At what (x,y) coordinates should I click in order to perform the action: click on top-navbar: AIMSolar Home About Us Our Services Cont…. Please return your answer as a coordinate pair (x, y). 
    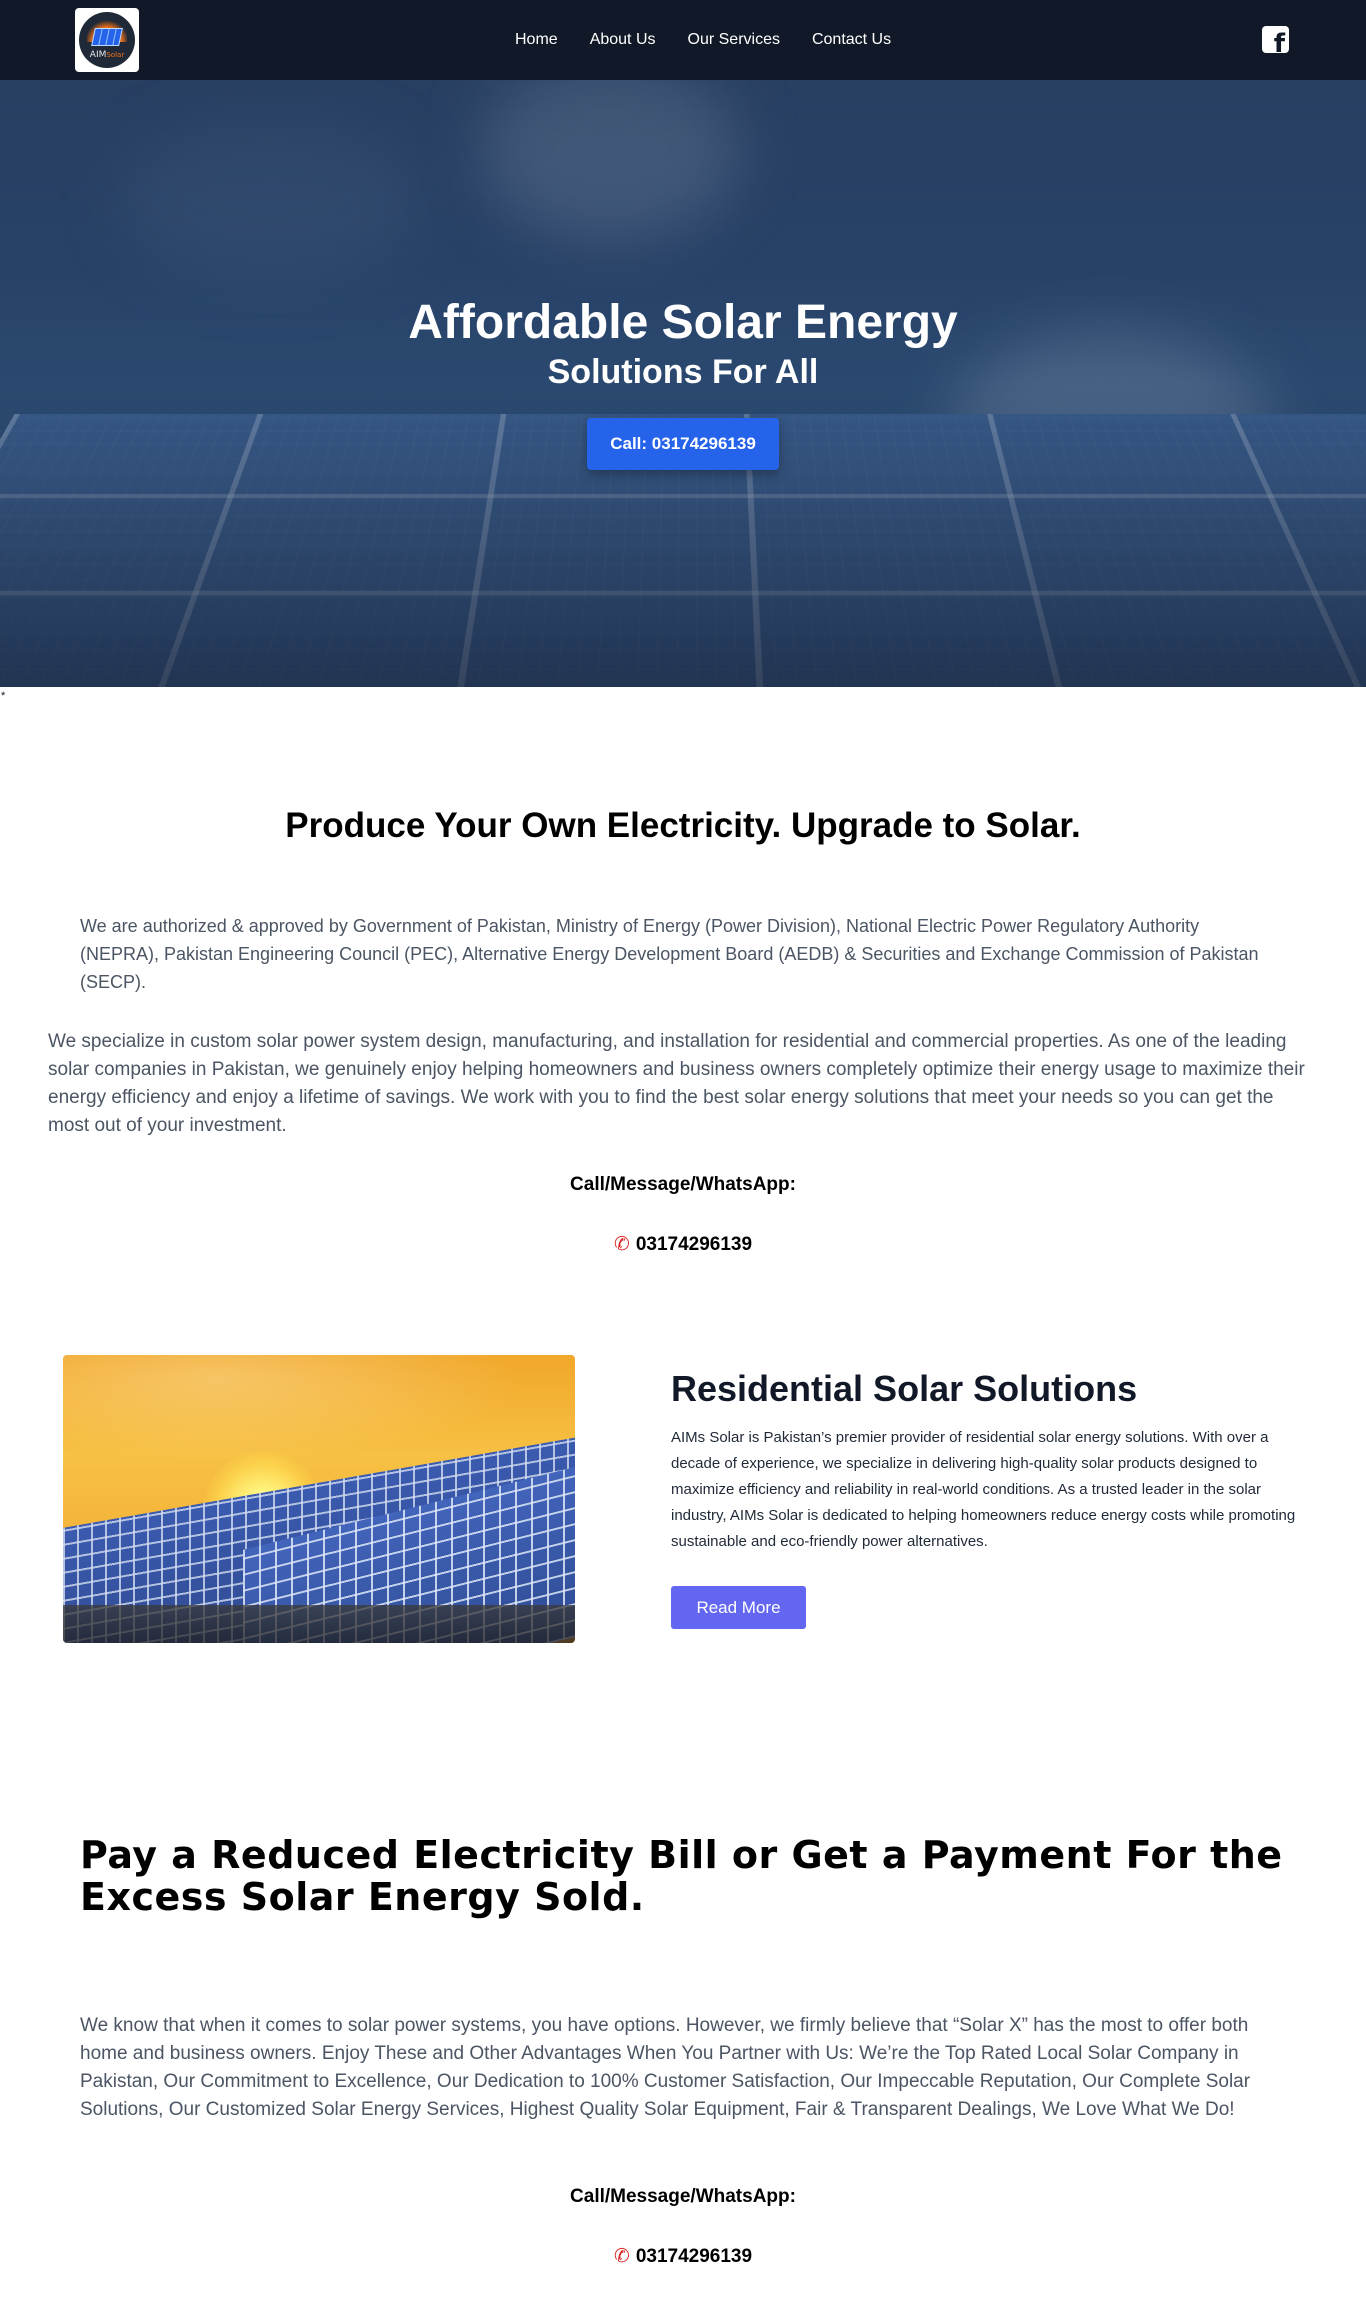
    Looking at the image, I should click on (683, 40).